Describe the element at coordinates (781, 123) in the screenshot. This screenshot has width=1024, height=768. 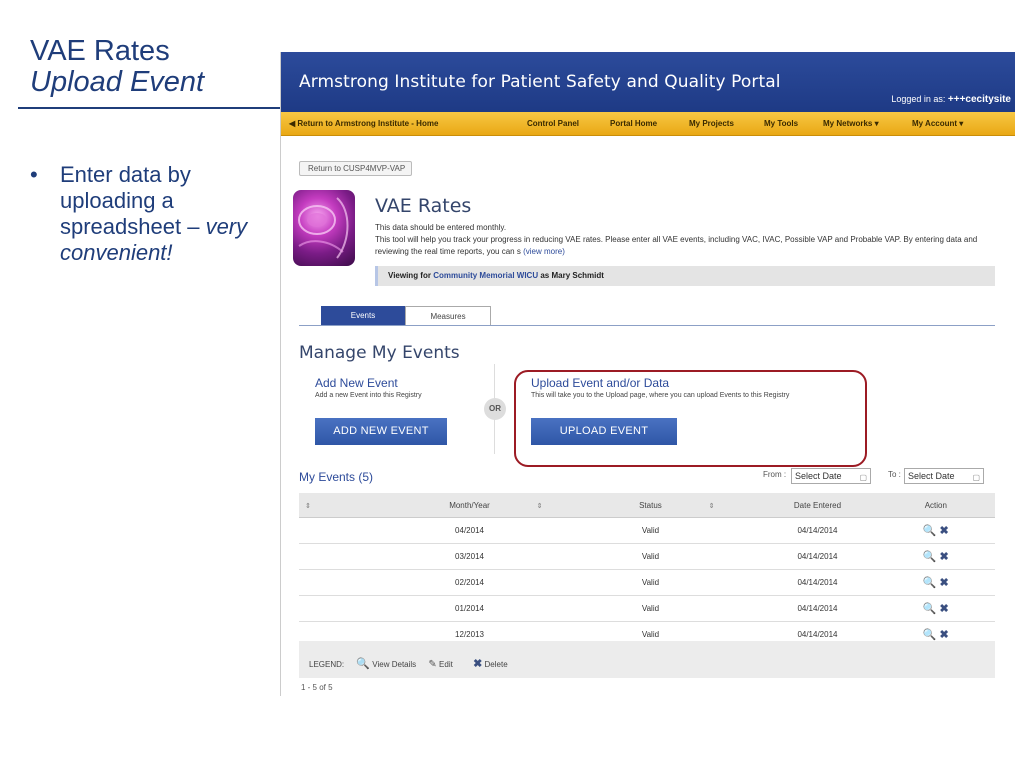
I see `nav-my-tools: My Tools` at that location.